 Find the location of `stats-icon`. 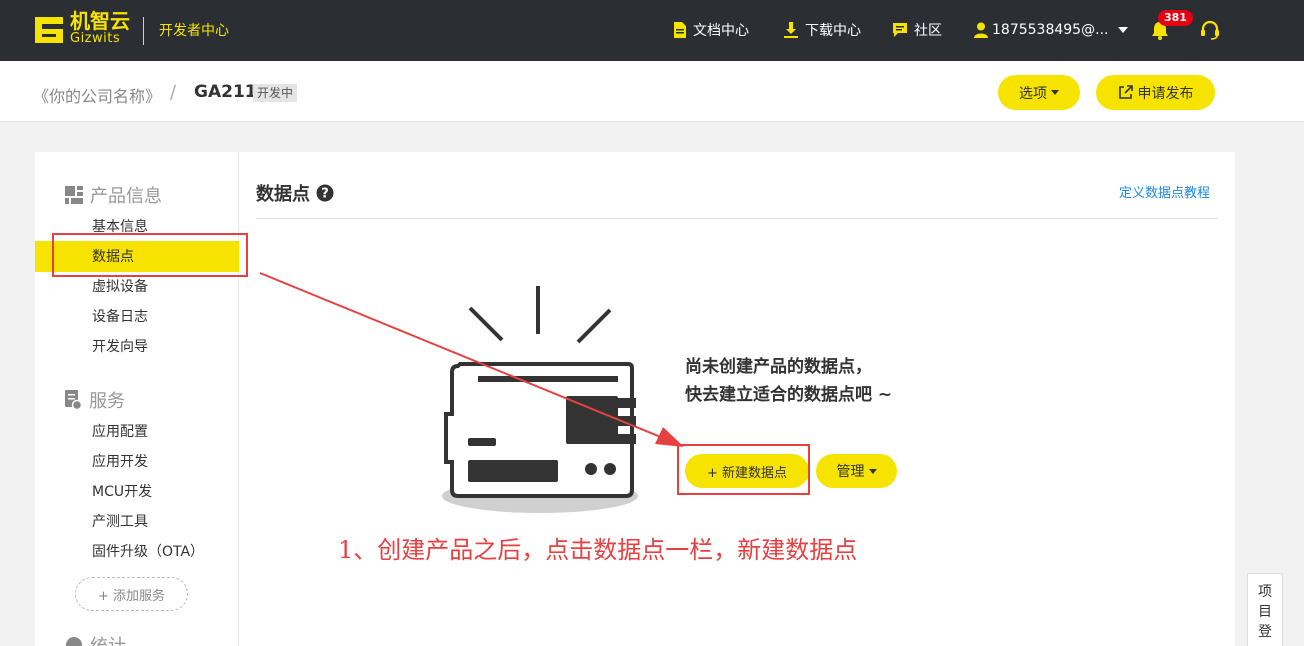

stats-icon is located at coordinates (74, 641).